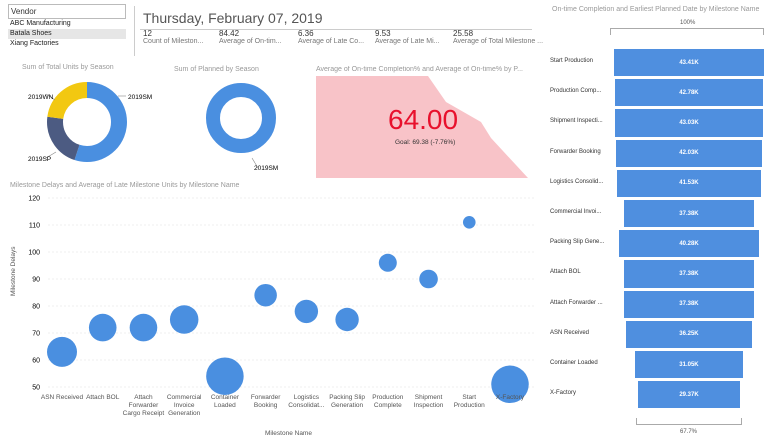  What do you see at coordinates (240, 127) in the screenshot?
I see `donut2-chart: 2019SM` at bounding box center [240, 127].